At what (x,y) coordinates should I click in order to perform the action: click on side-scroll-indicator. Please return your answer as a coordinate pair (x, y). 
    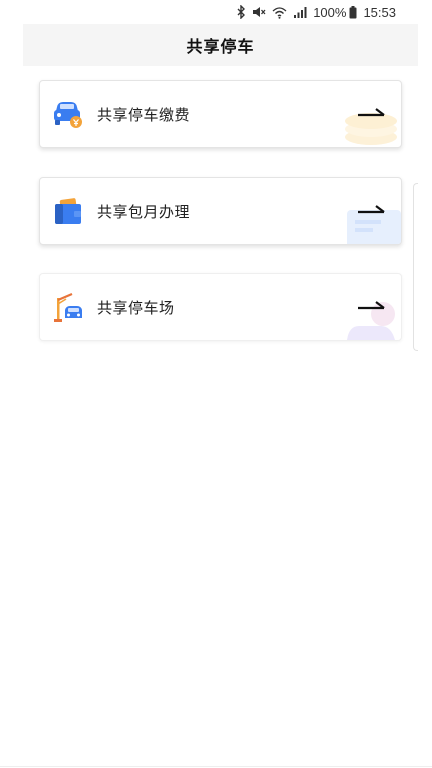
    Looking at the image, I should click on (415, 267).